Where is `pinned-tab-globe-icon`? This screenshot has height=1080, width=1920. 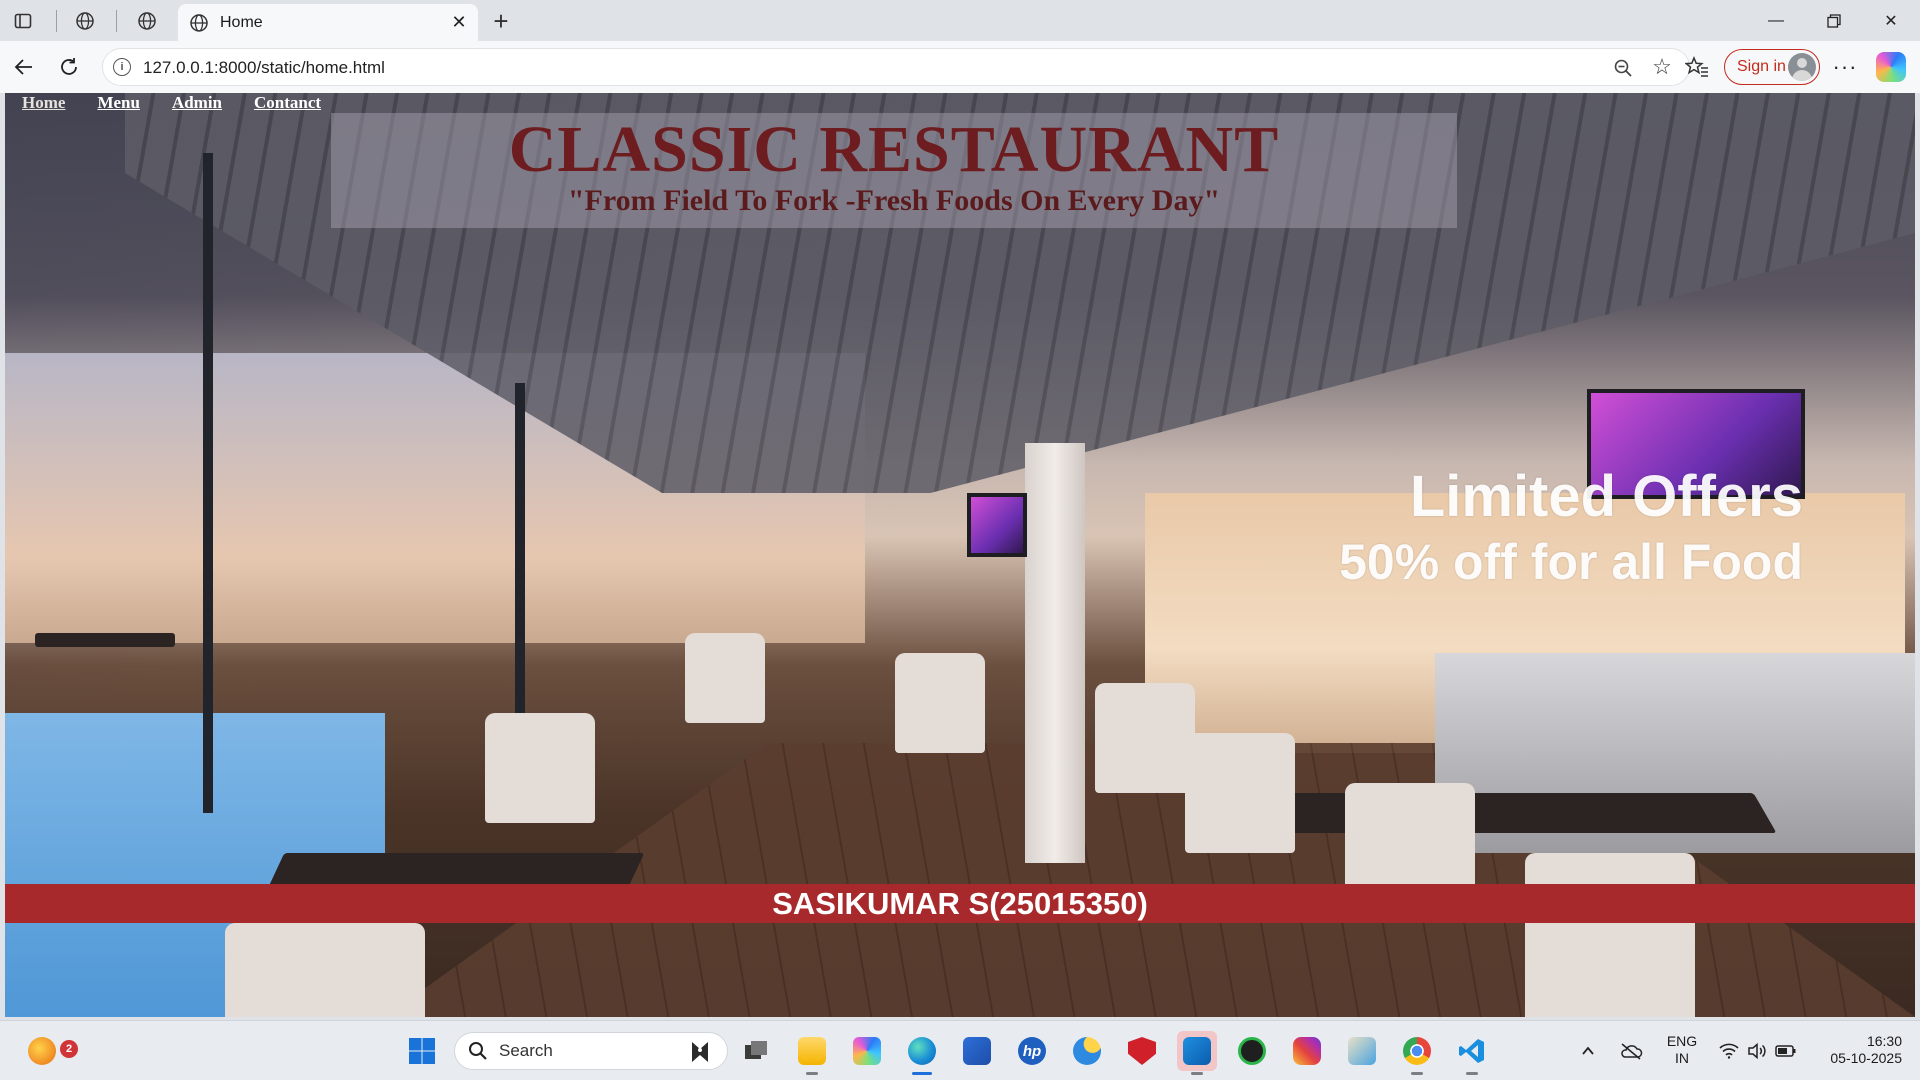 pinned-tab-globe-icon is located at coordinates (147, 21).